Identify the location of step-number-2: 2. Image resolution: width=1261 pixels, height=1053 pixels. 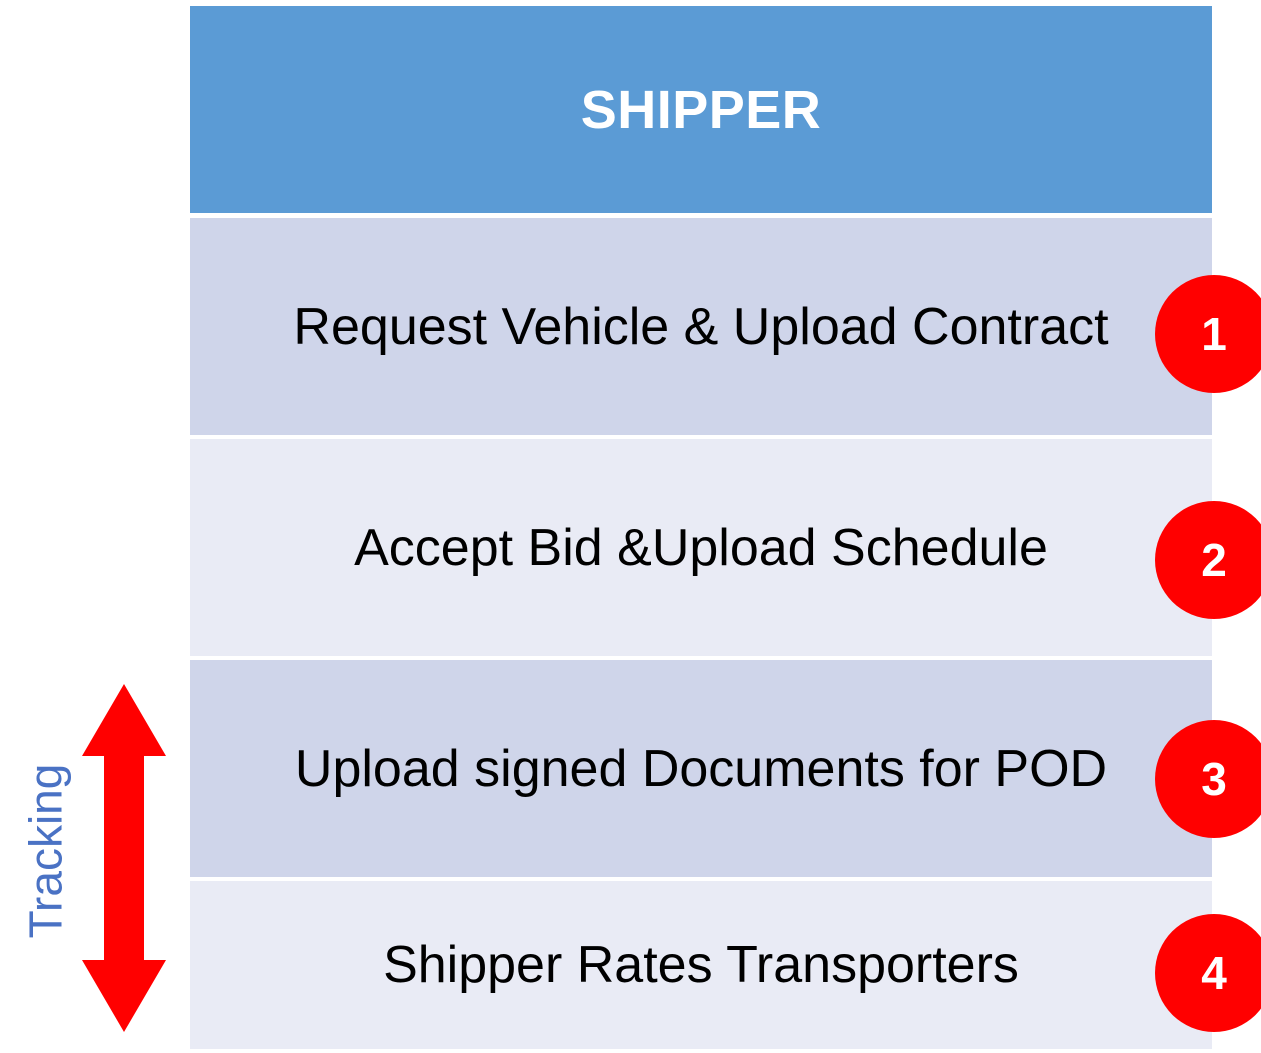
(1214, 560).